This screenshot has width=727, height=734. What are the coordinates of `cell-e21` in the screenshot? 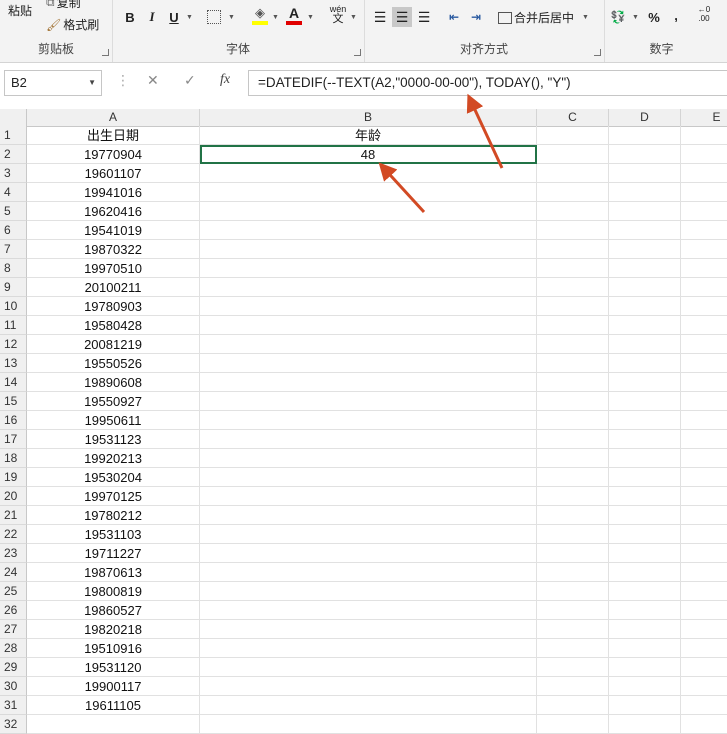 It's located at (704, 515).